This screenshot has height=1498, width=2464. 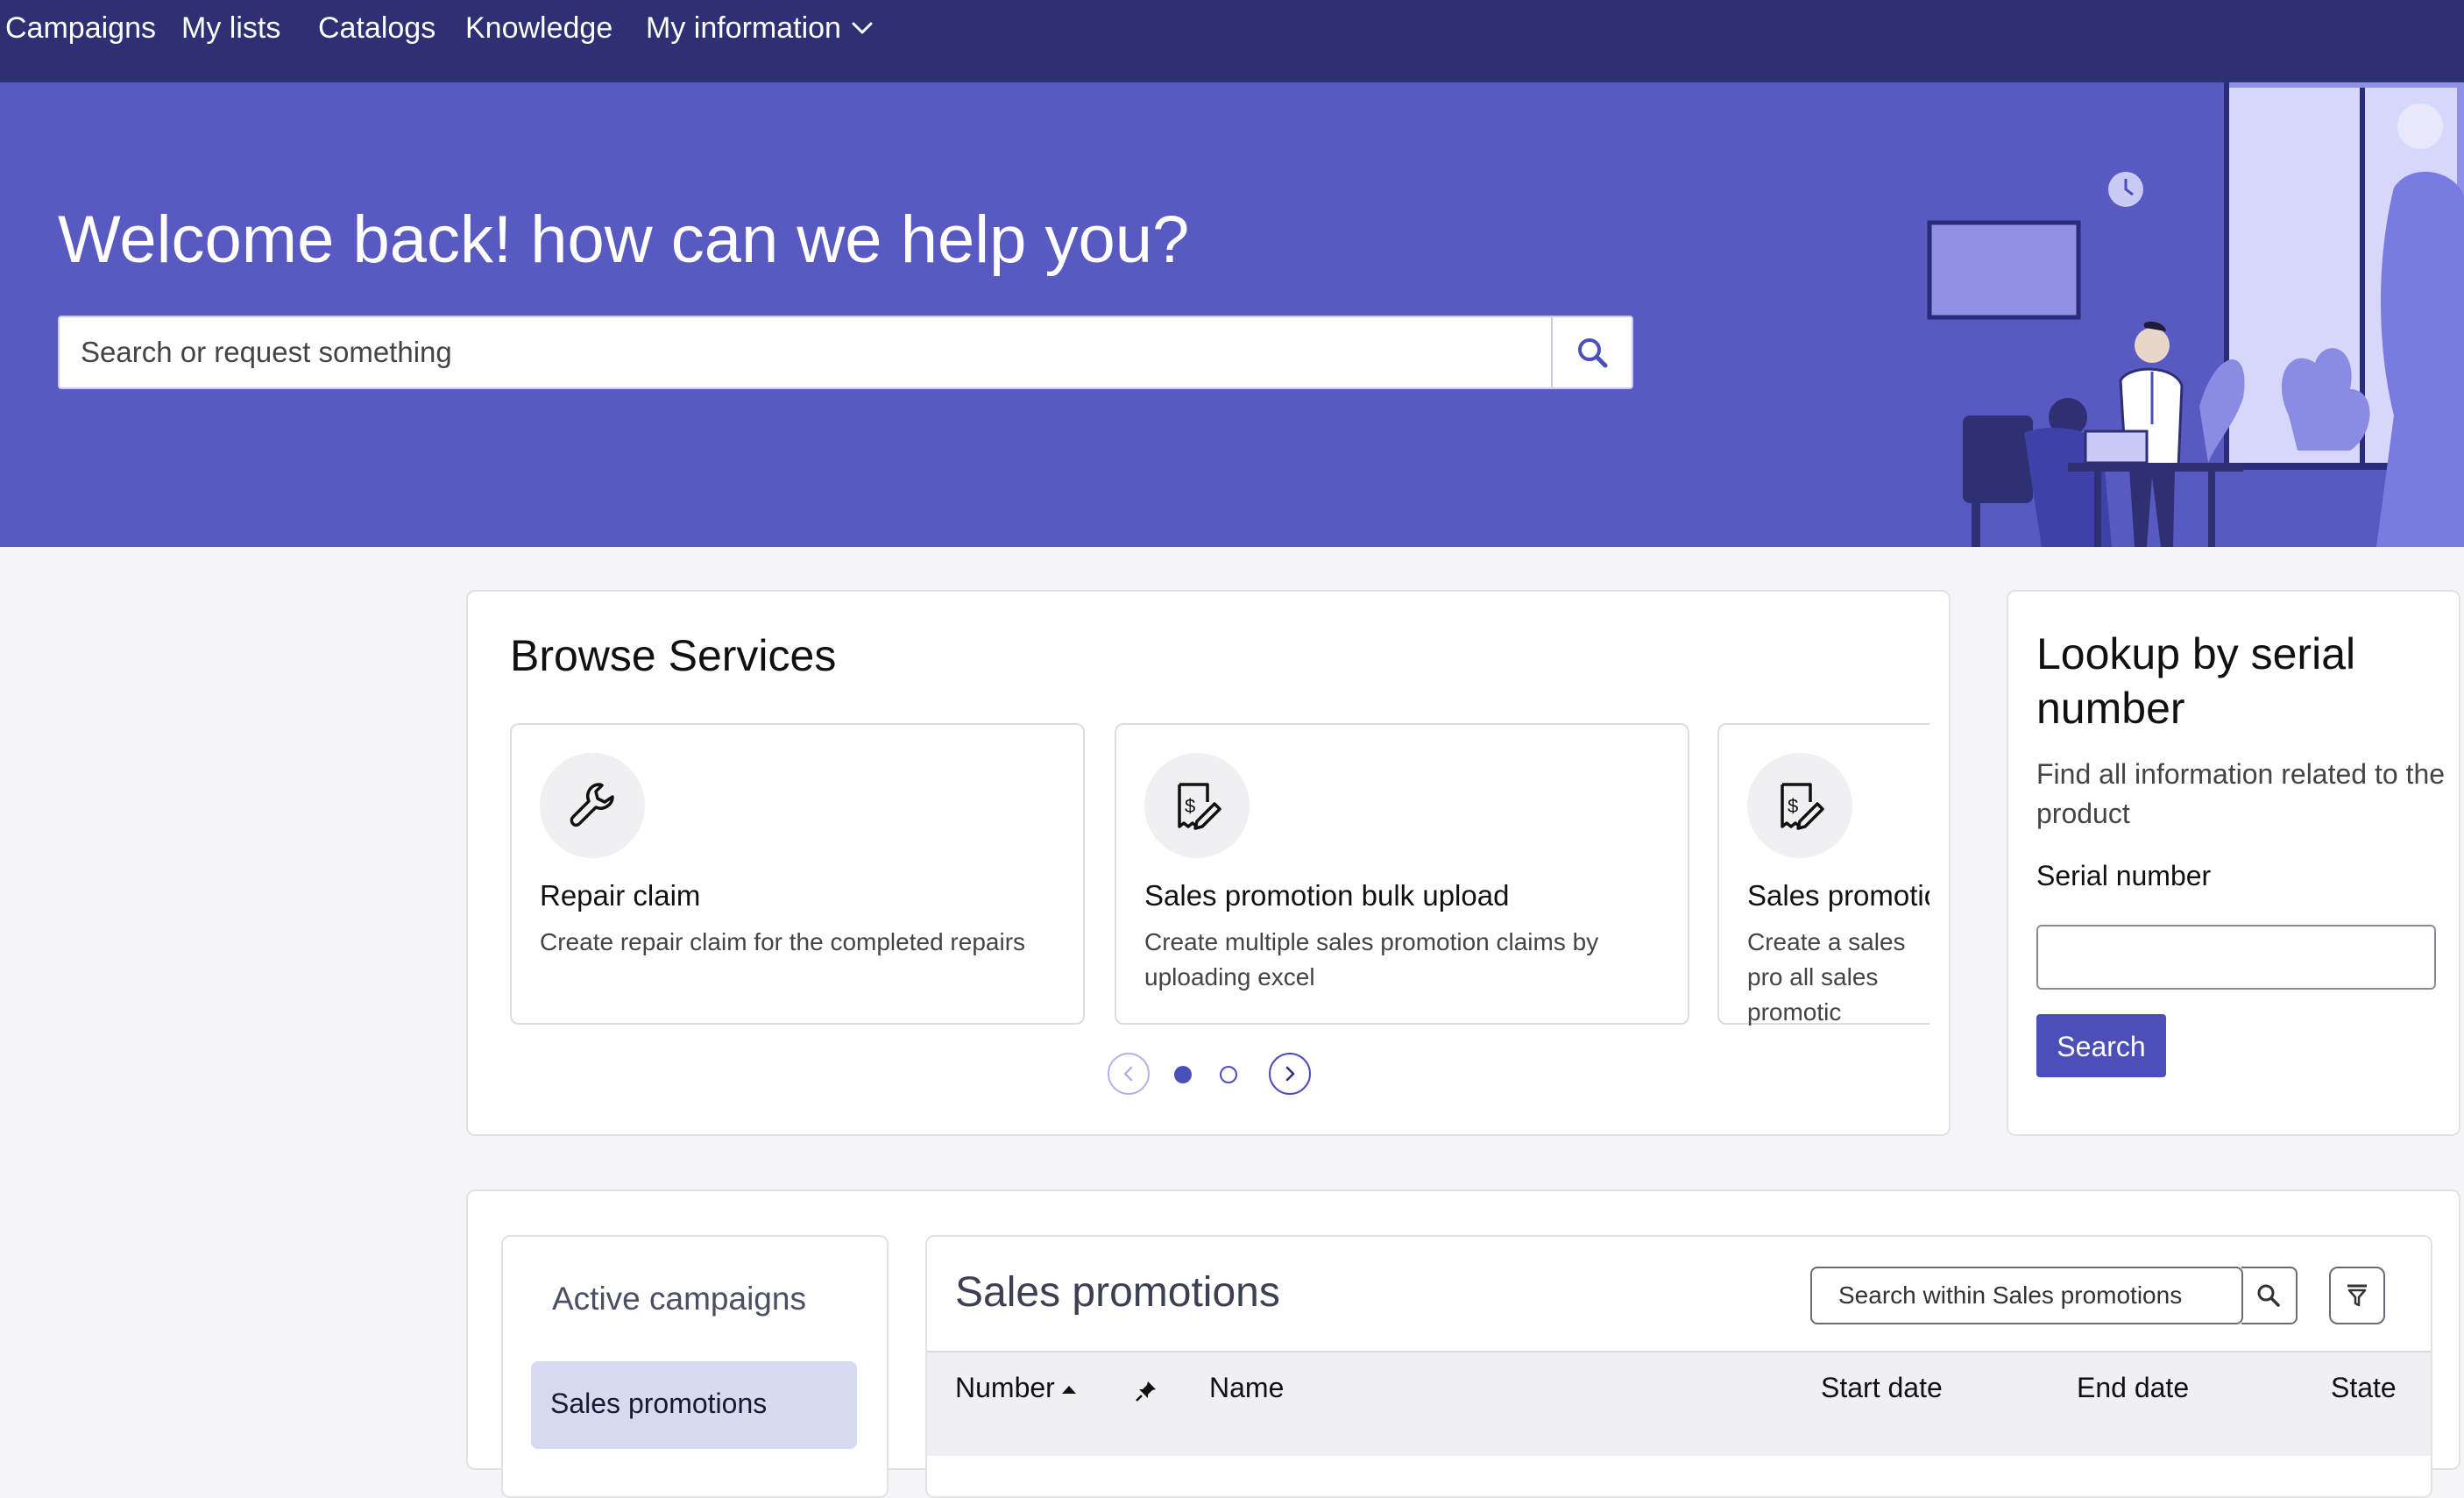 I want to click on column-number: Number, so click(x=1005, y=1388).